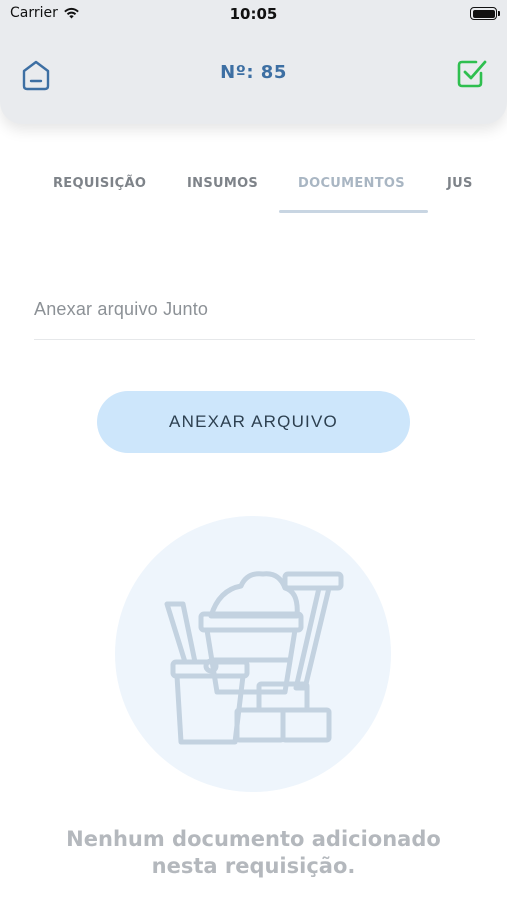 This screenshot has height=900, width=507. Describe the element at coordinates (99, 183) in the screenshot. I see `tab-requisicao: REQUISIÇÃO` at that location.